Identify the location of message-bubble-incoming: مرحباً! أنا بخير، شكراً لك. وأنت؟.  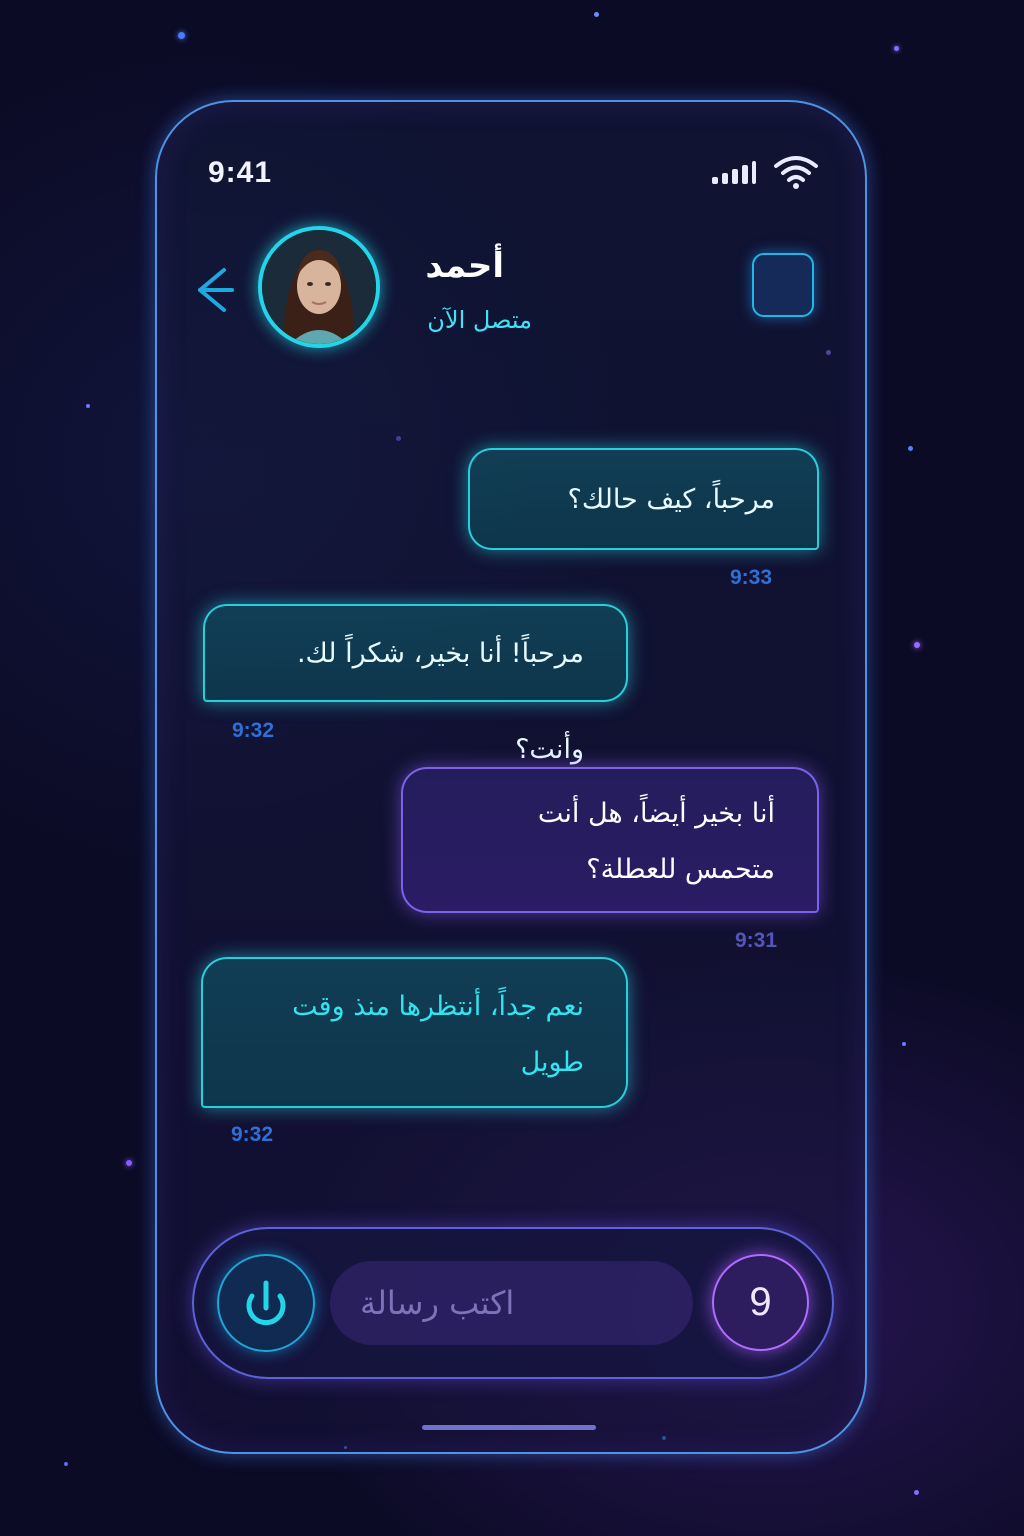
(415, 684).